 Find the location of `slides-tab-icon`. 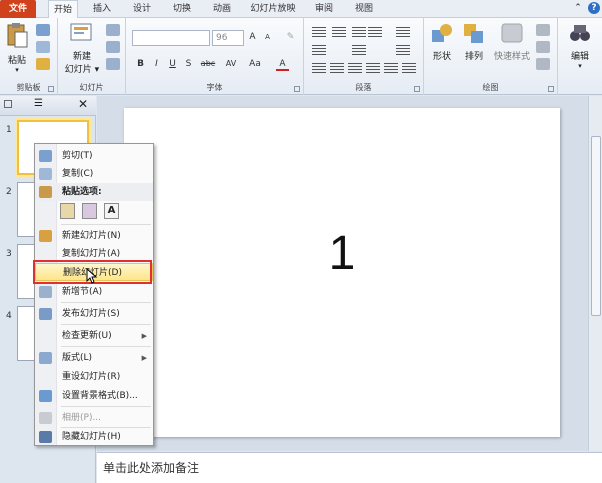

slides-tab-icon is located at coordinates (8, 104).